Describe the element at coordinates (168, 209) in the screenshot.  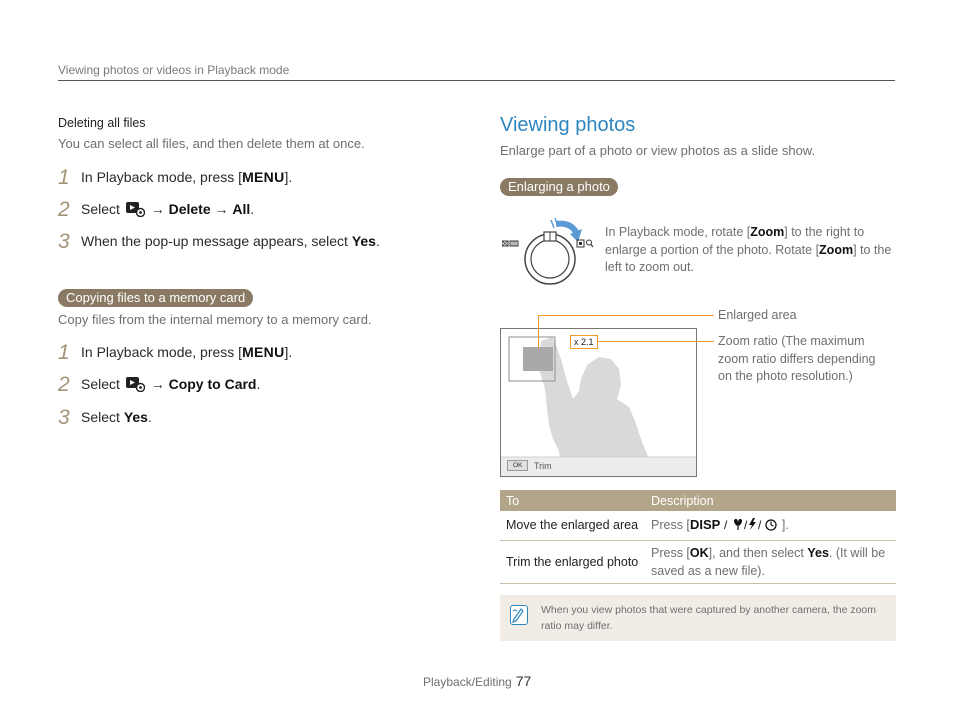
I see `step-text: Select → Delete → All.` at that location.